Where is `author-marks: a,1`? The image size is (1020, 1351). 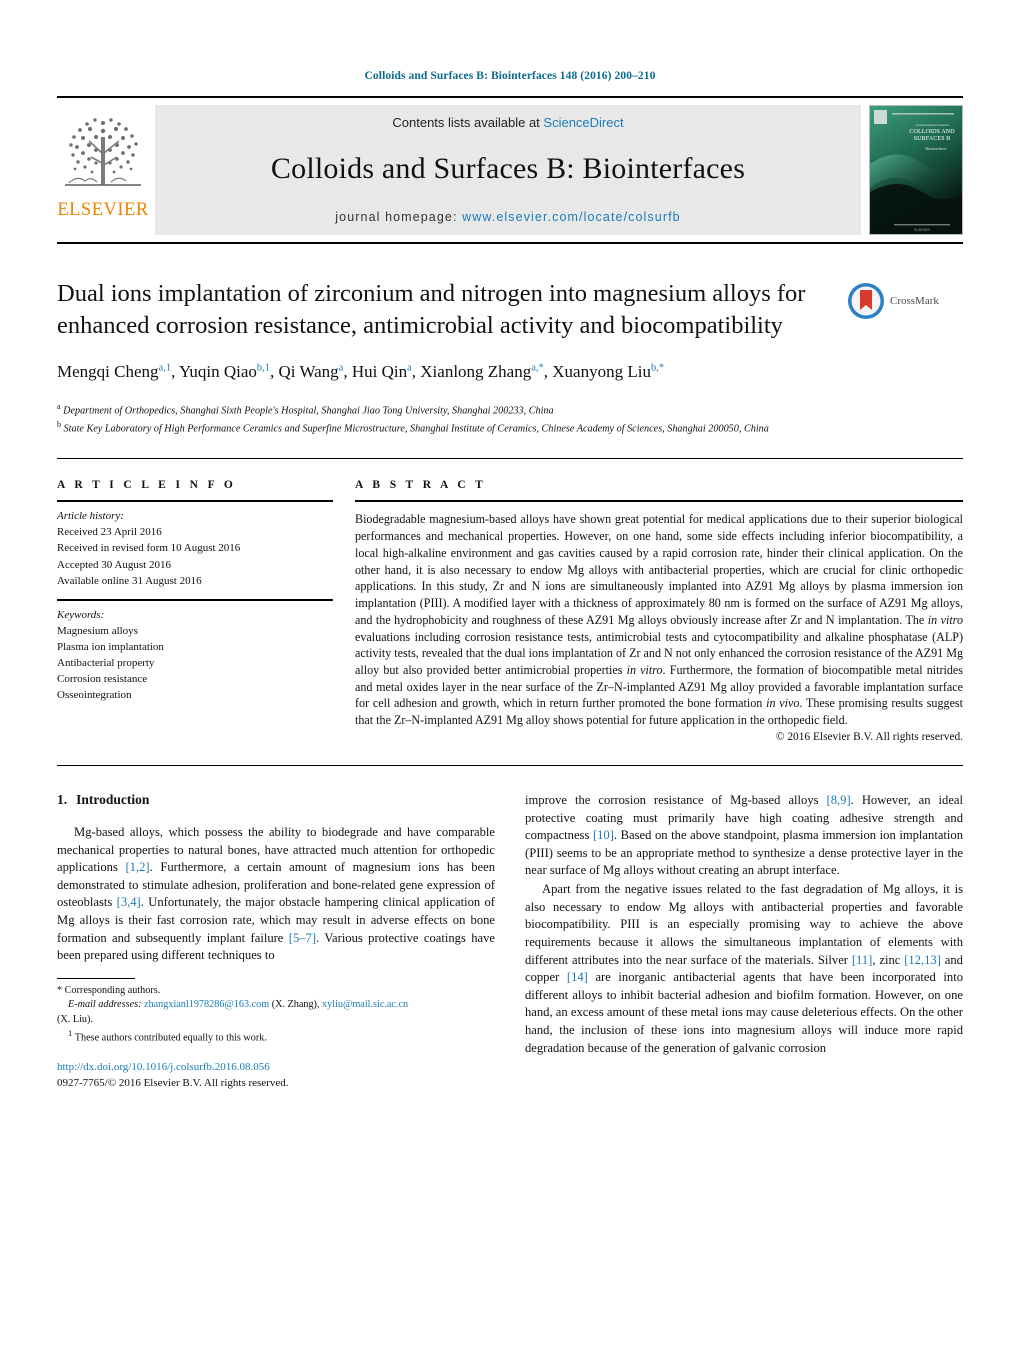
author-marks: a,1 is located at coordinates (165, 368).